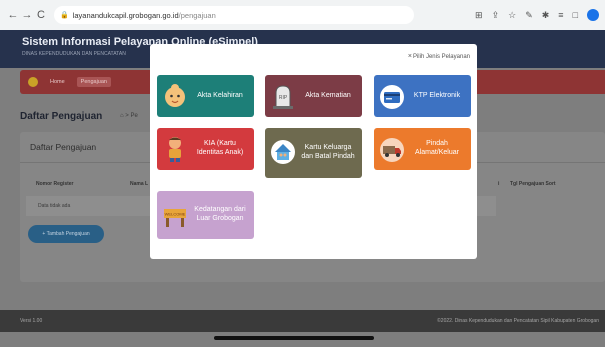  What do you see at coordinates (27, 15) in the screenshot?
I see `forward-icon: →` at bounding box center [27, 15].